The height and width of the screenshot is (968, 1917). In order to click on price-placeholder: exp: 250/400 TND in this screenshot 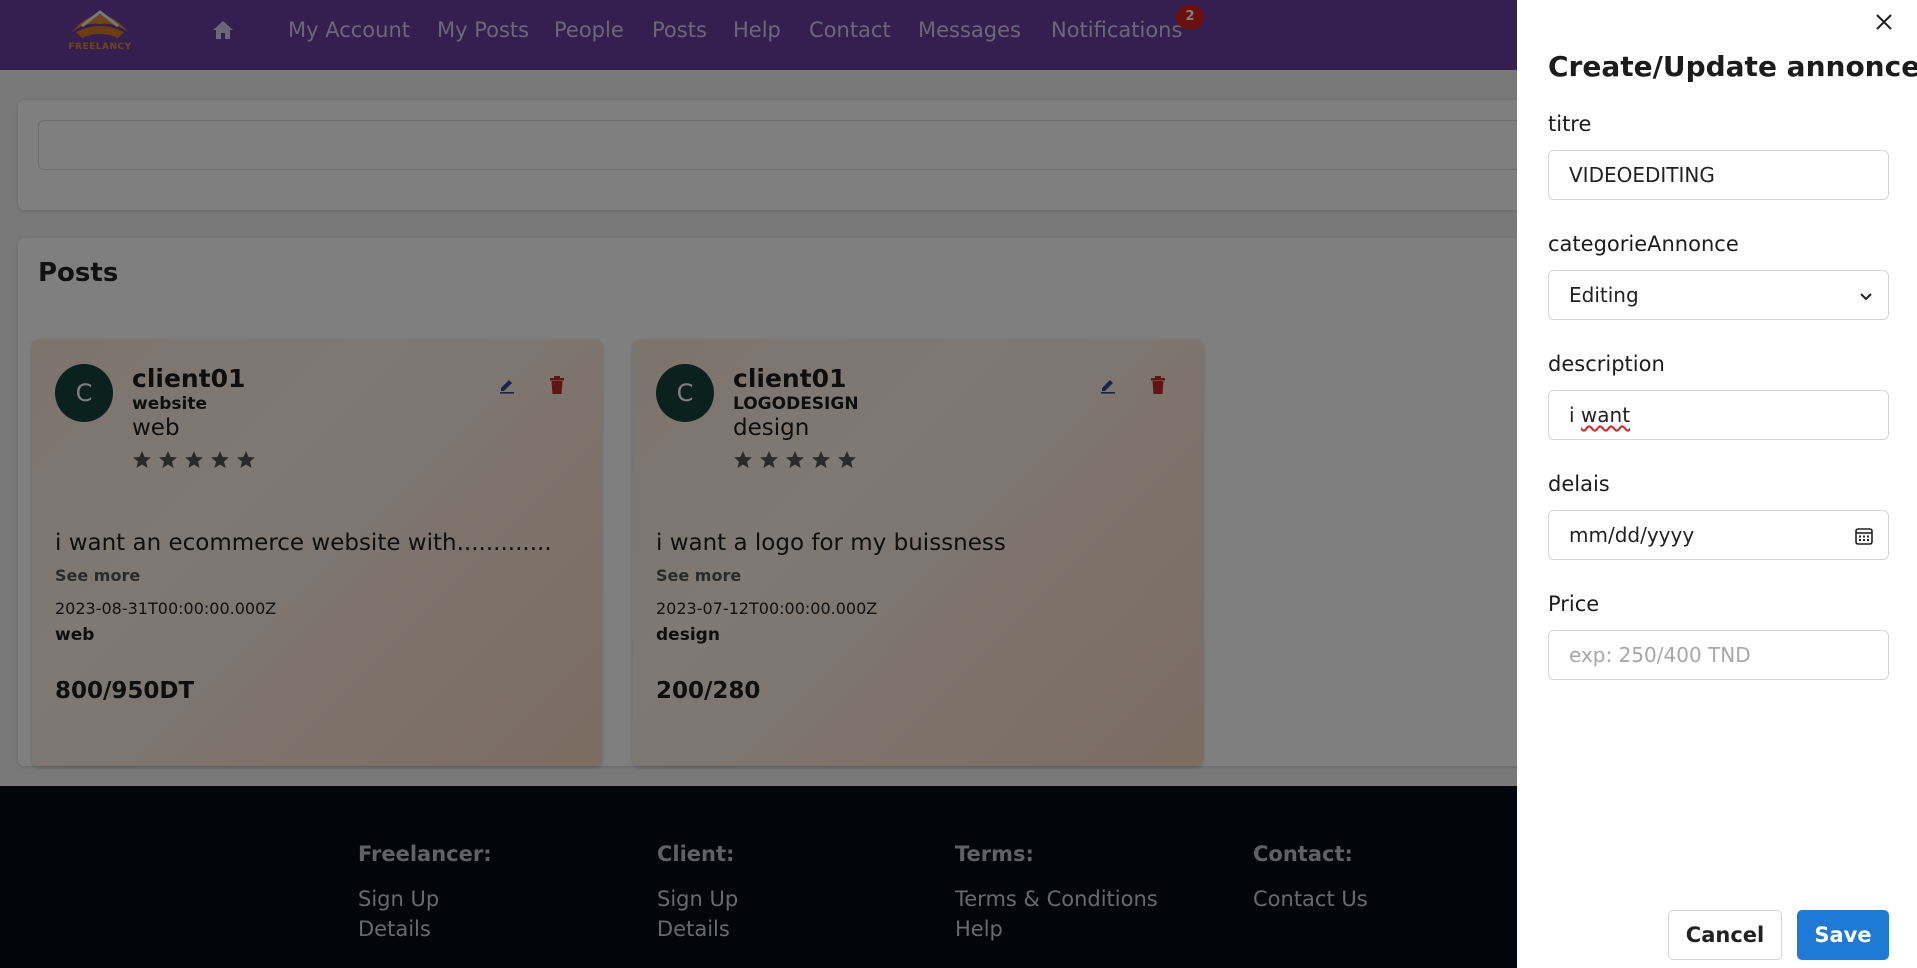, I will do `click(1660, 655)`.